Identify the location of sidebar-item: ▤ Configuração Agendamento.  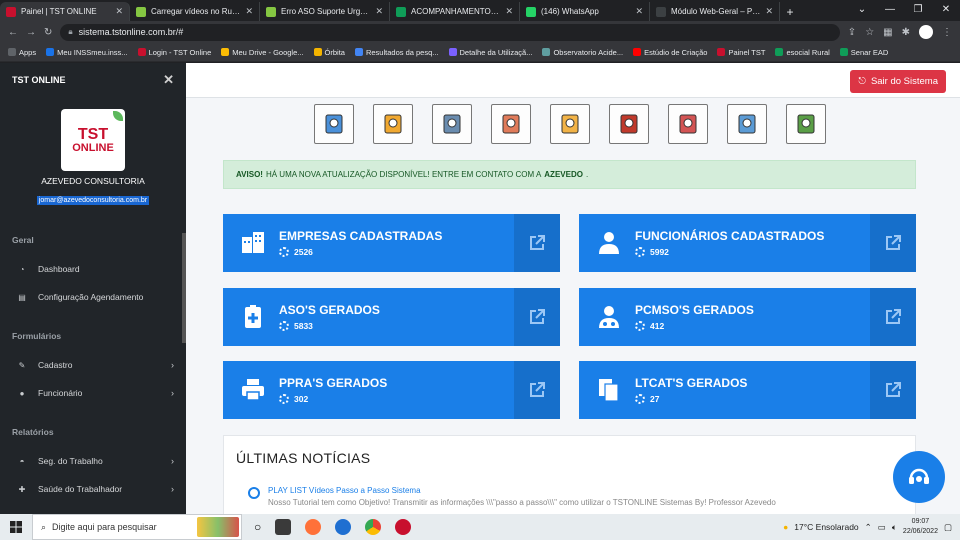
(93, 297).